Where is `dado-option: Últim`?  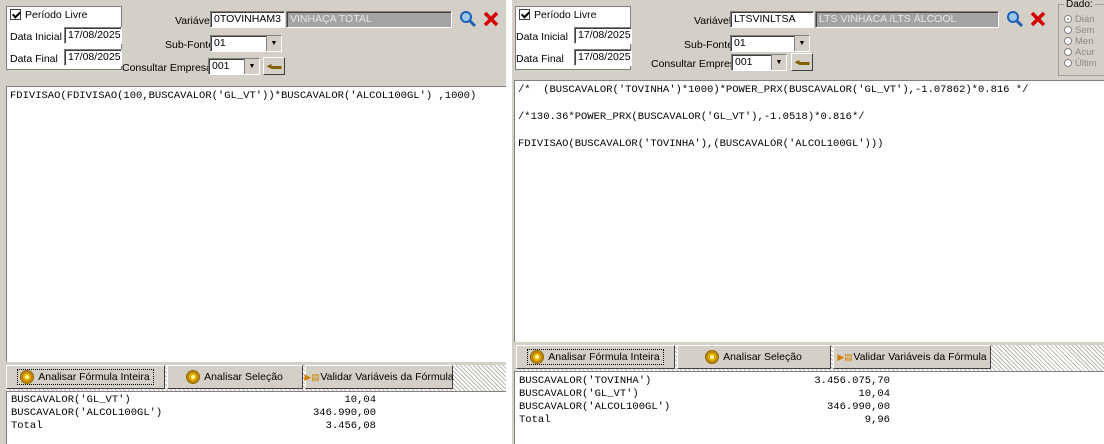 dado-option: Últim is located at coordinates (1080, 63).